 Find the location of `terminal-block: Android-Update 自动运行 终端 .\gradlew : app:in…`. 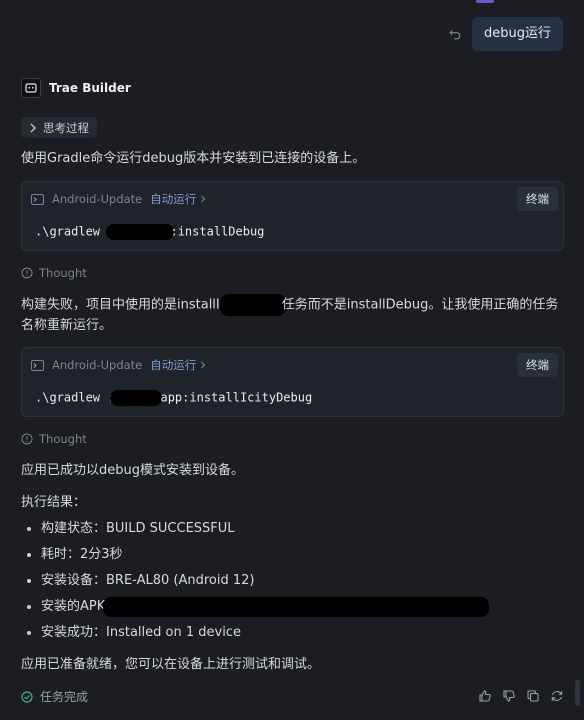

terminal-block: Android-Update 自动运行 终端 .\gradlew : app:in… is located at coordinates (292, 382).